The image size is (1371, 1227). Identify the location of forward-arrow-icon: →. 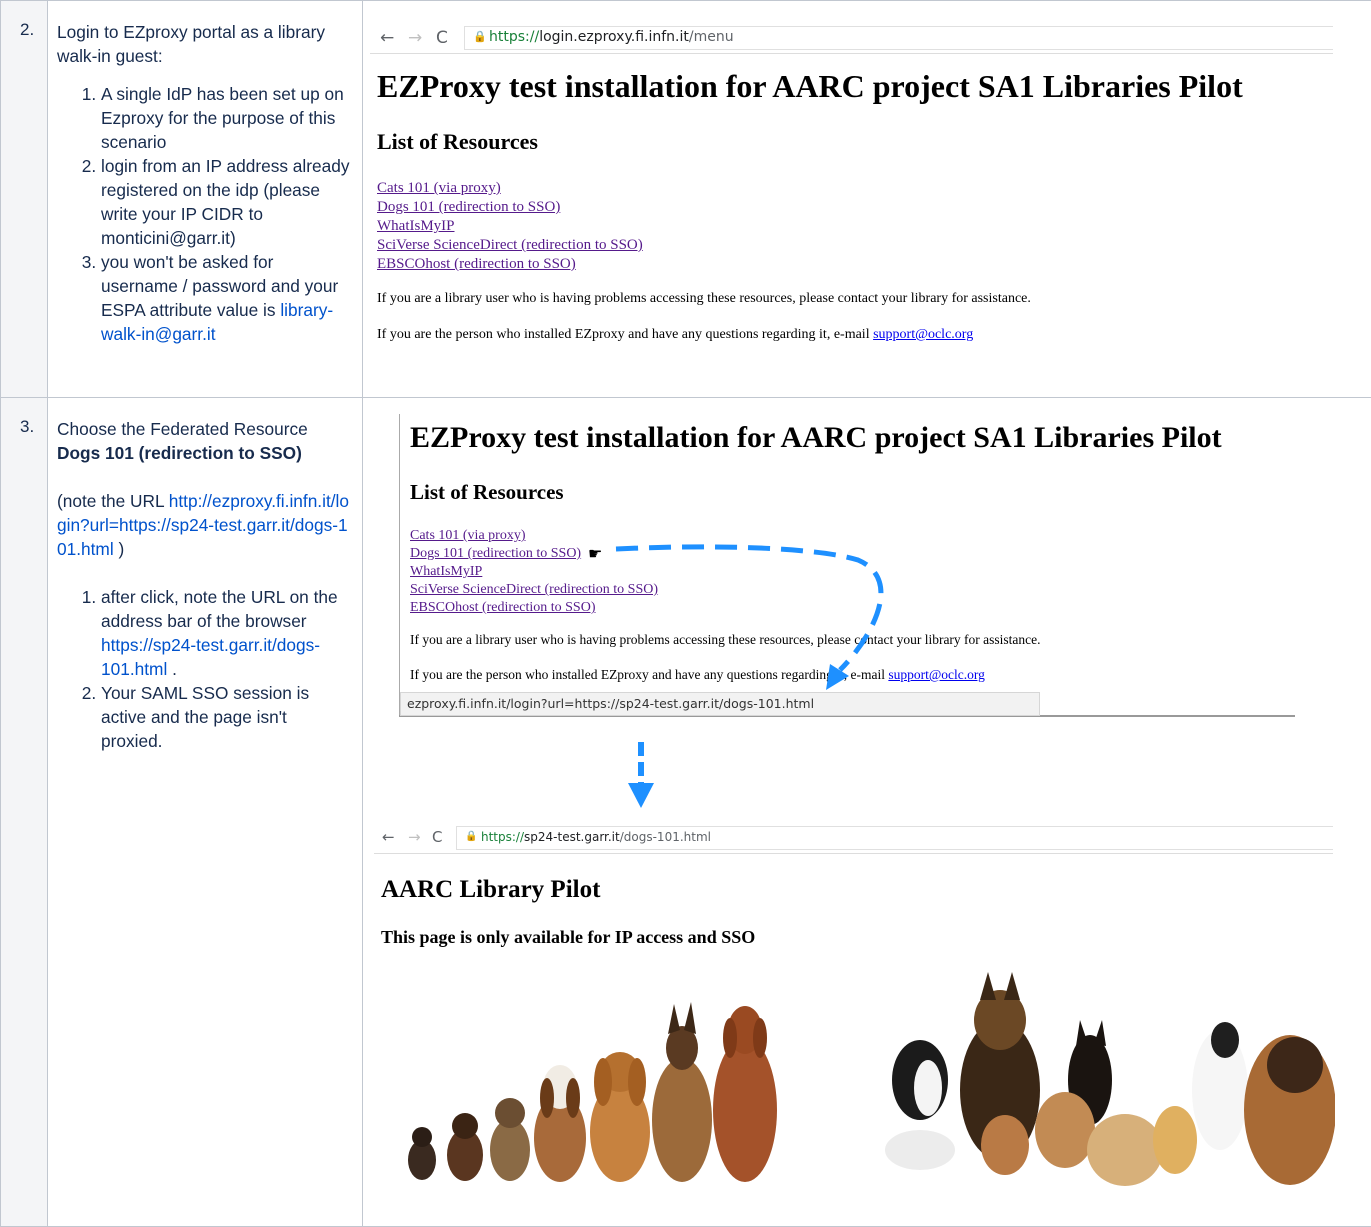
(414, 837).